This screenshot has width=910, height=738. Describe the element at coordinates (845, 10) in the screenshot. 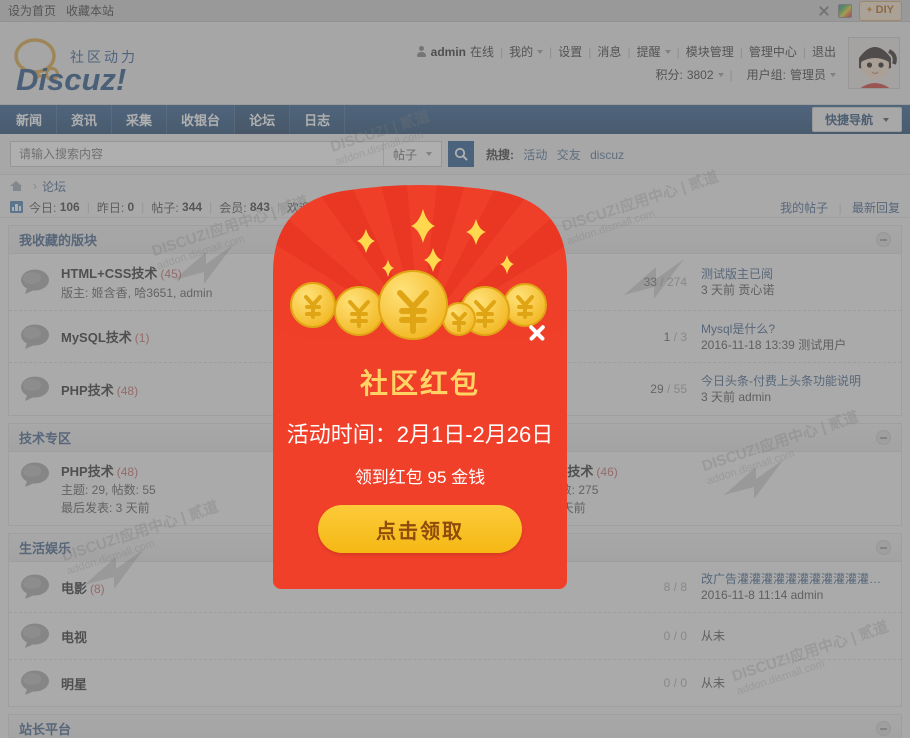

I see `color-palette-icon` at that location.